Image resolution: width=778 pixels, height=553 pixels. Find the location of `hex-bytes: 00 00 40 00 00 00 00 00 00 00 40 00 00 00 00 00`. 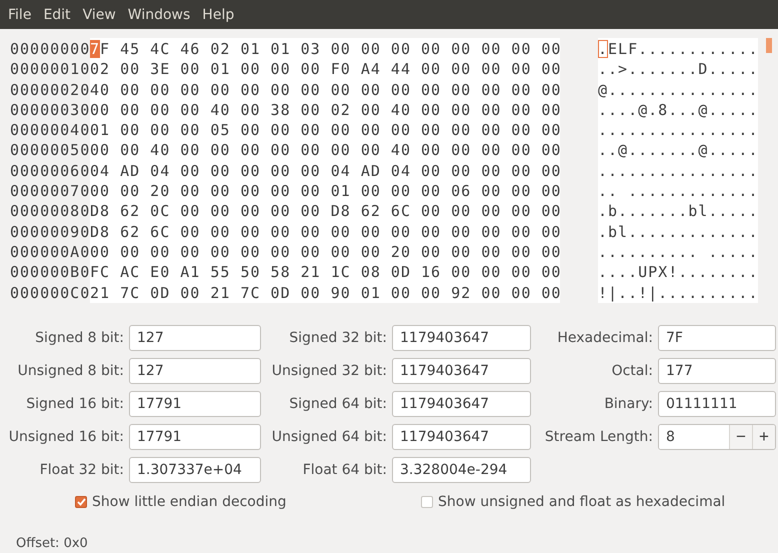

hex-bytes: 00 00 40 00 00 00 00 00 00 00 40 00 00 00 00 00 is located at coordinates (325, 150).